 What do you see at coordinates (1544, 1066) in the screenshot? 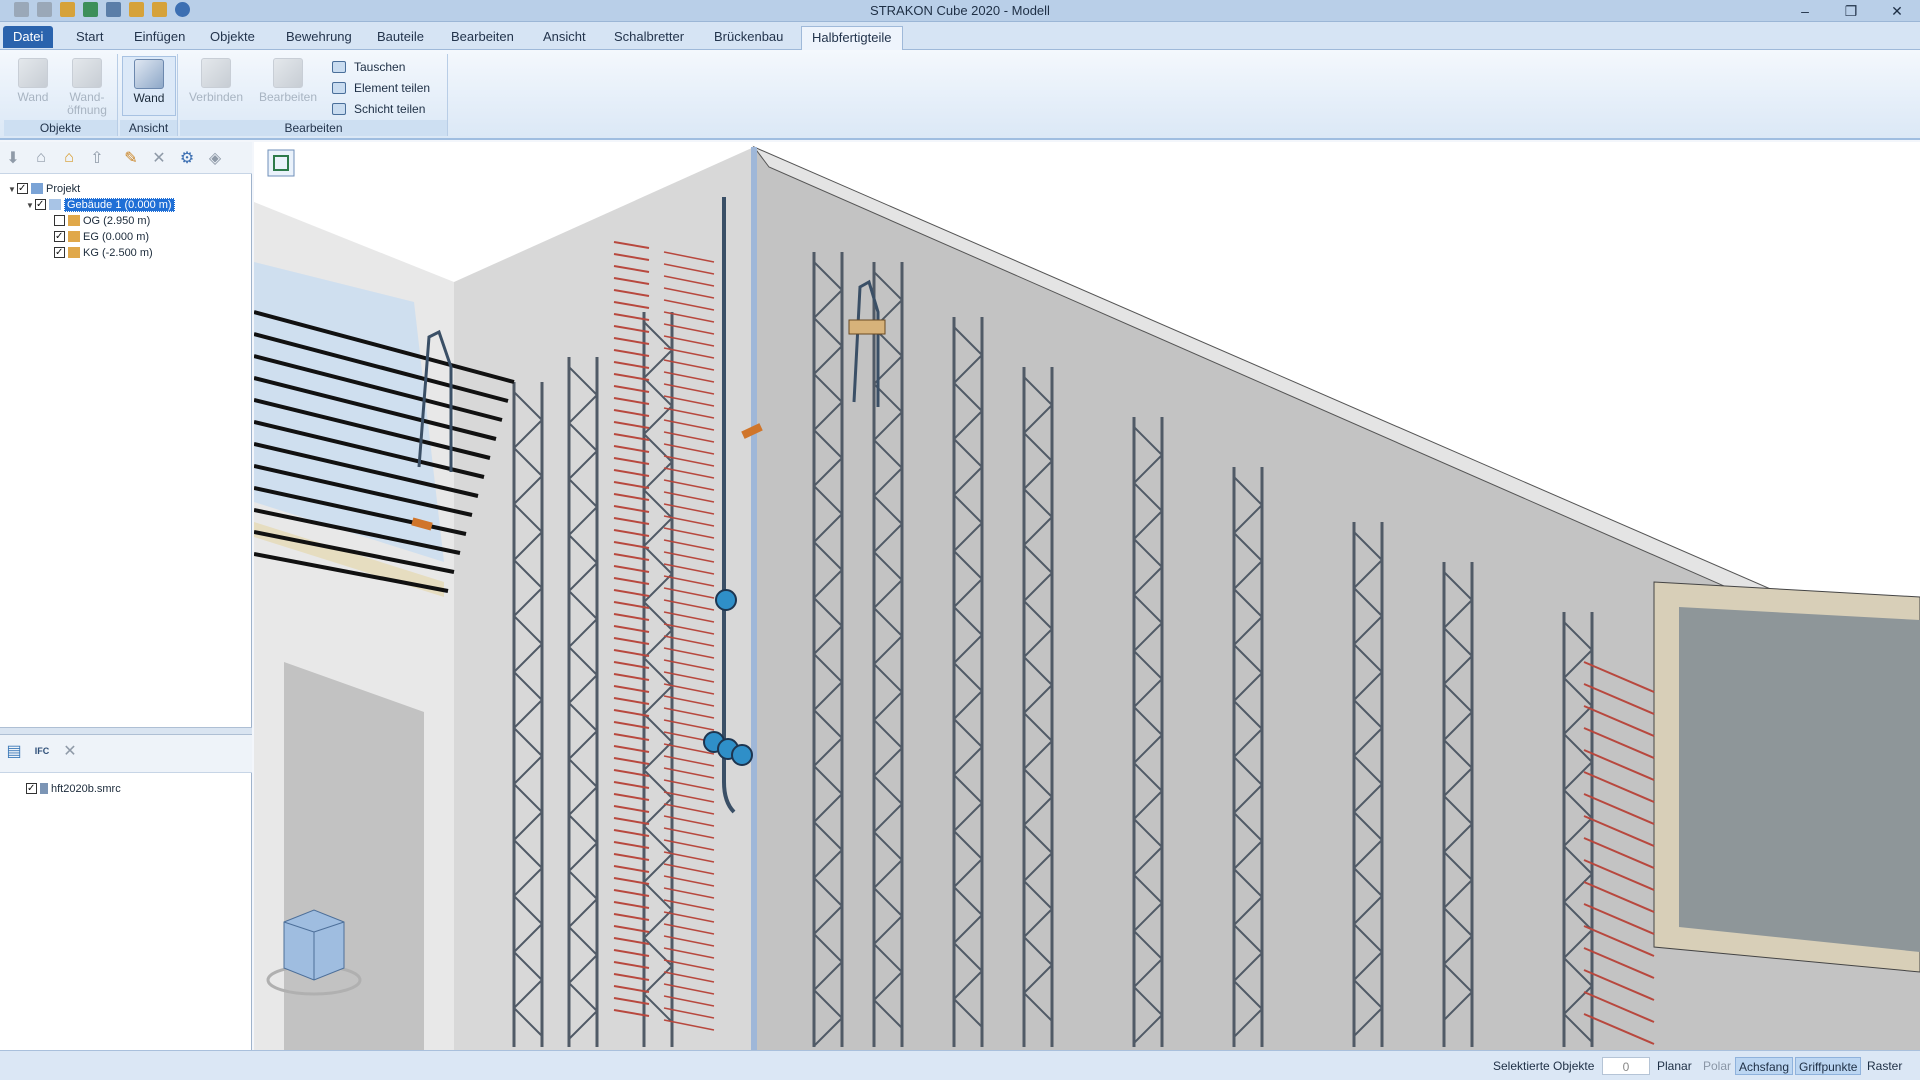
I see `selected-objects-label: Selektierte Objekte` at bounding box center [1544, 1066].